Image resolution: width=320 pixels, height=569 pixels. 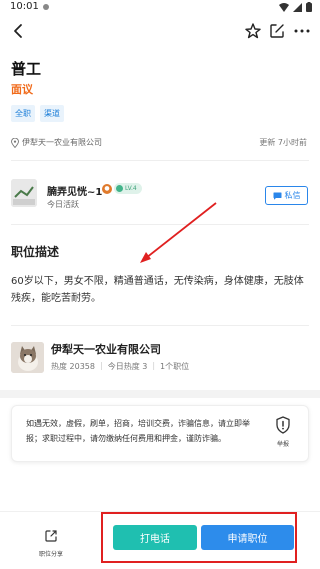 I want to click on share-icon, so click(x=51, y=536).